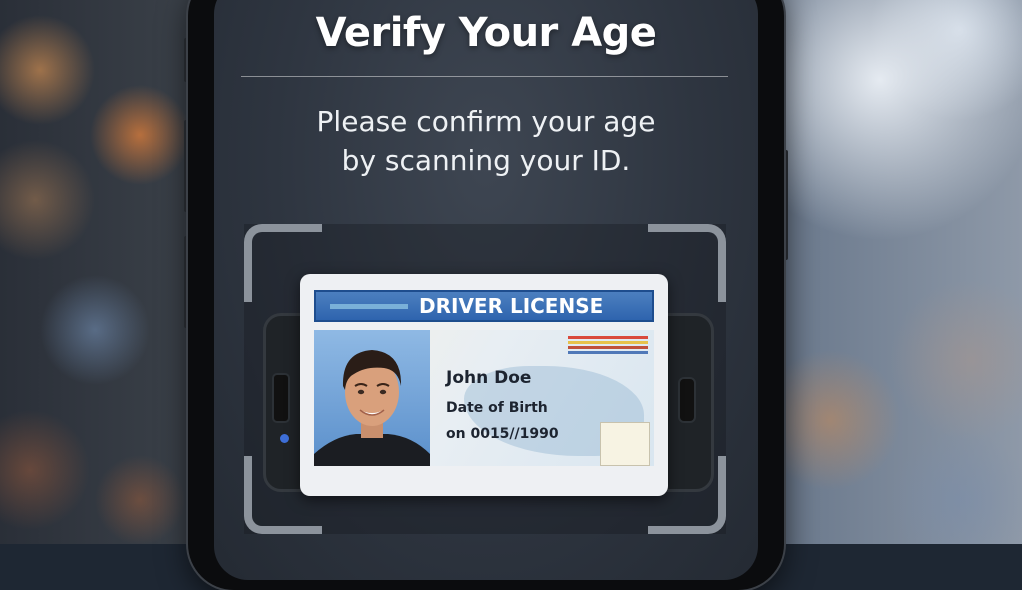 The height and width of the screenshot is (590, 1022). Describe the element at coordinates (489, 378) in the screenshot. I see `license-holder-name: John Doe` at that location.